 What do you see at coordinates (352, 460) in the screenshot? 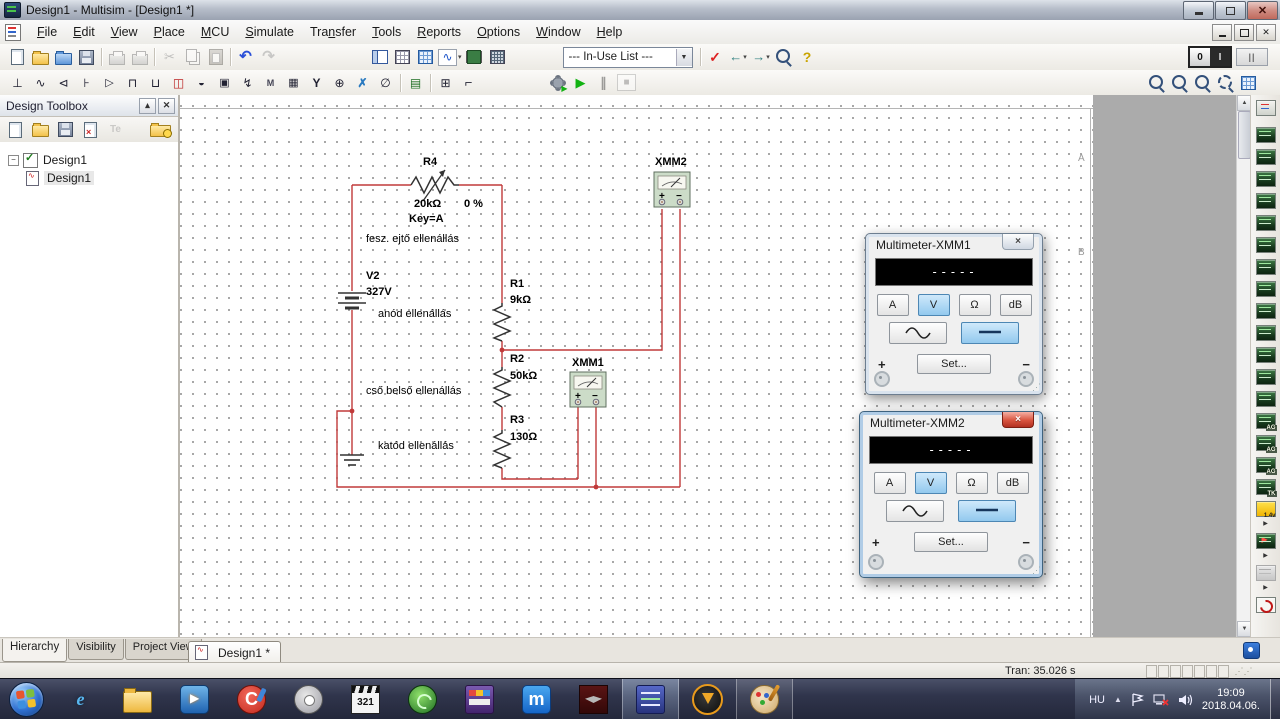
I see `ground-symbol` at bounding box center [352, 460].